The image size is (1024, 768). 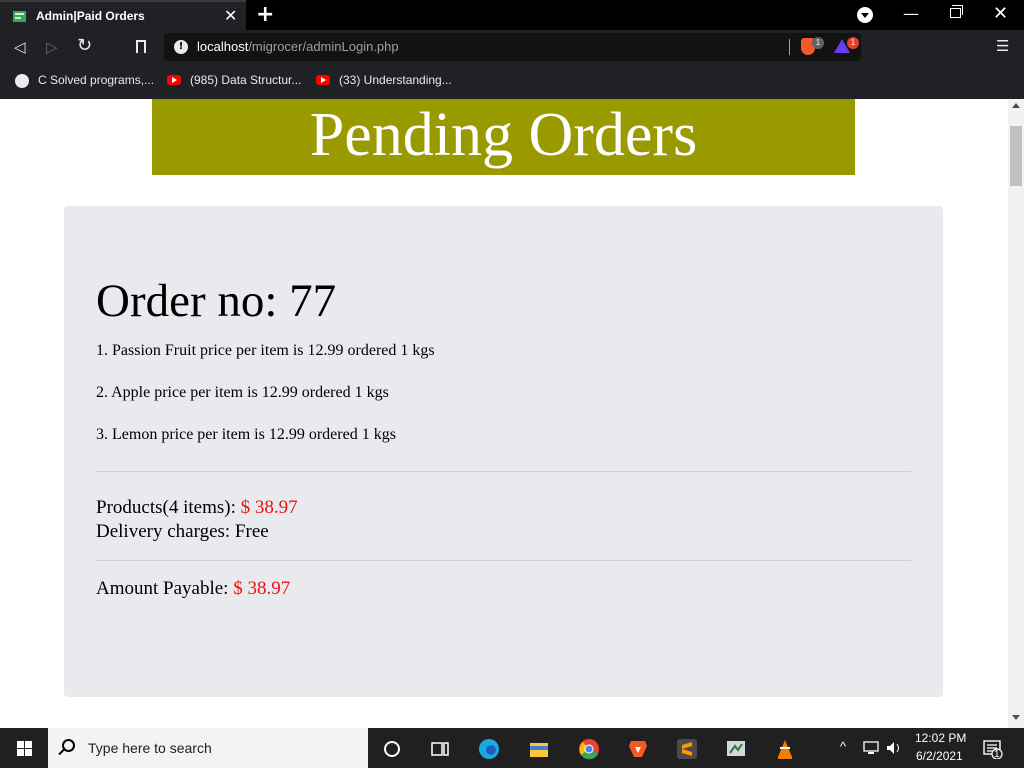 I want to click on products-value: $ 38.97, so click(x=269, y=507).